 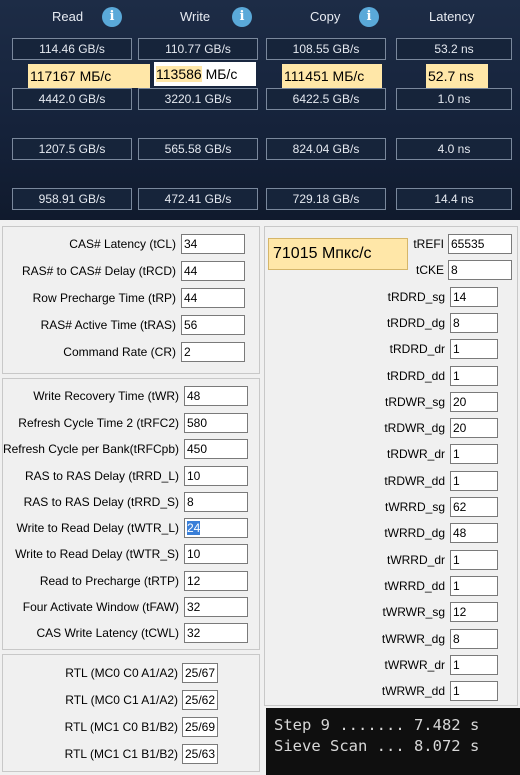 I want to click on read-header: Read, so click(x=68, y=16).